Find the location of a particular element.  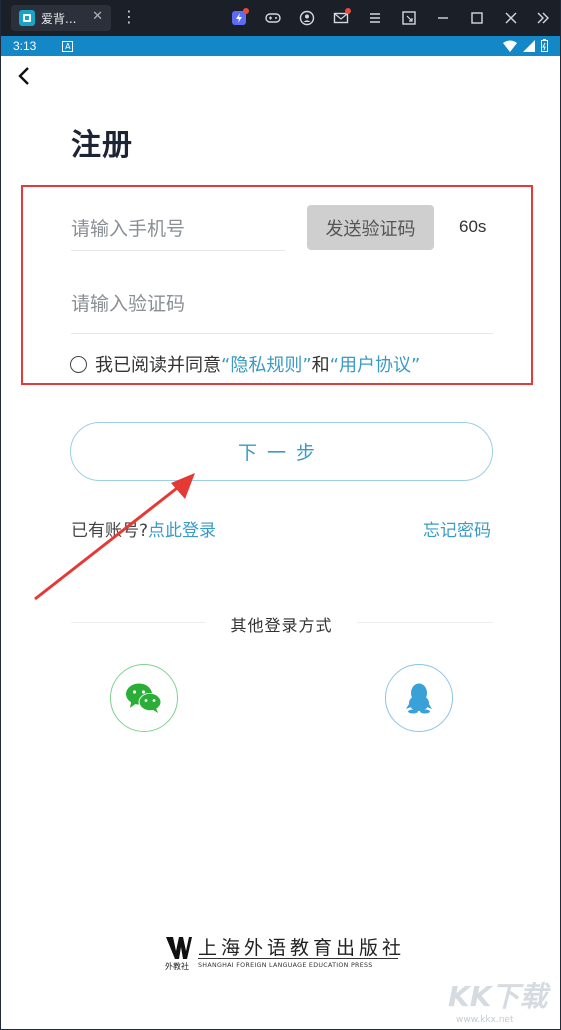

bolt-icon is located at coordinates (239, 18).